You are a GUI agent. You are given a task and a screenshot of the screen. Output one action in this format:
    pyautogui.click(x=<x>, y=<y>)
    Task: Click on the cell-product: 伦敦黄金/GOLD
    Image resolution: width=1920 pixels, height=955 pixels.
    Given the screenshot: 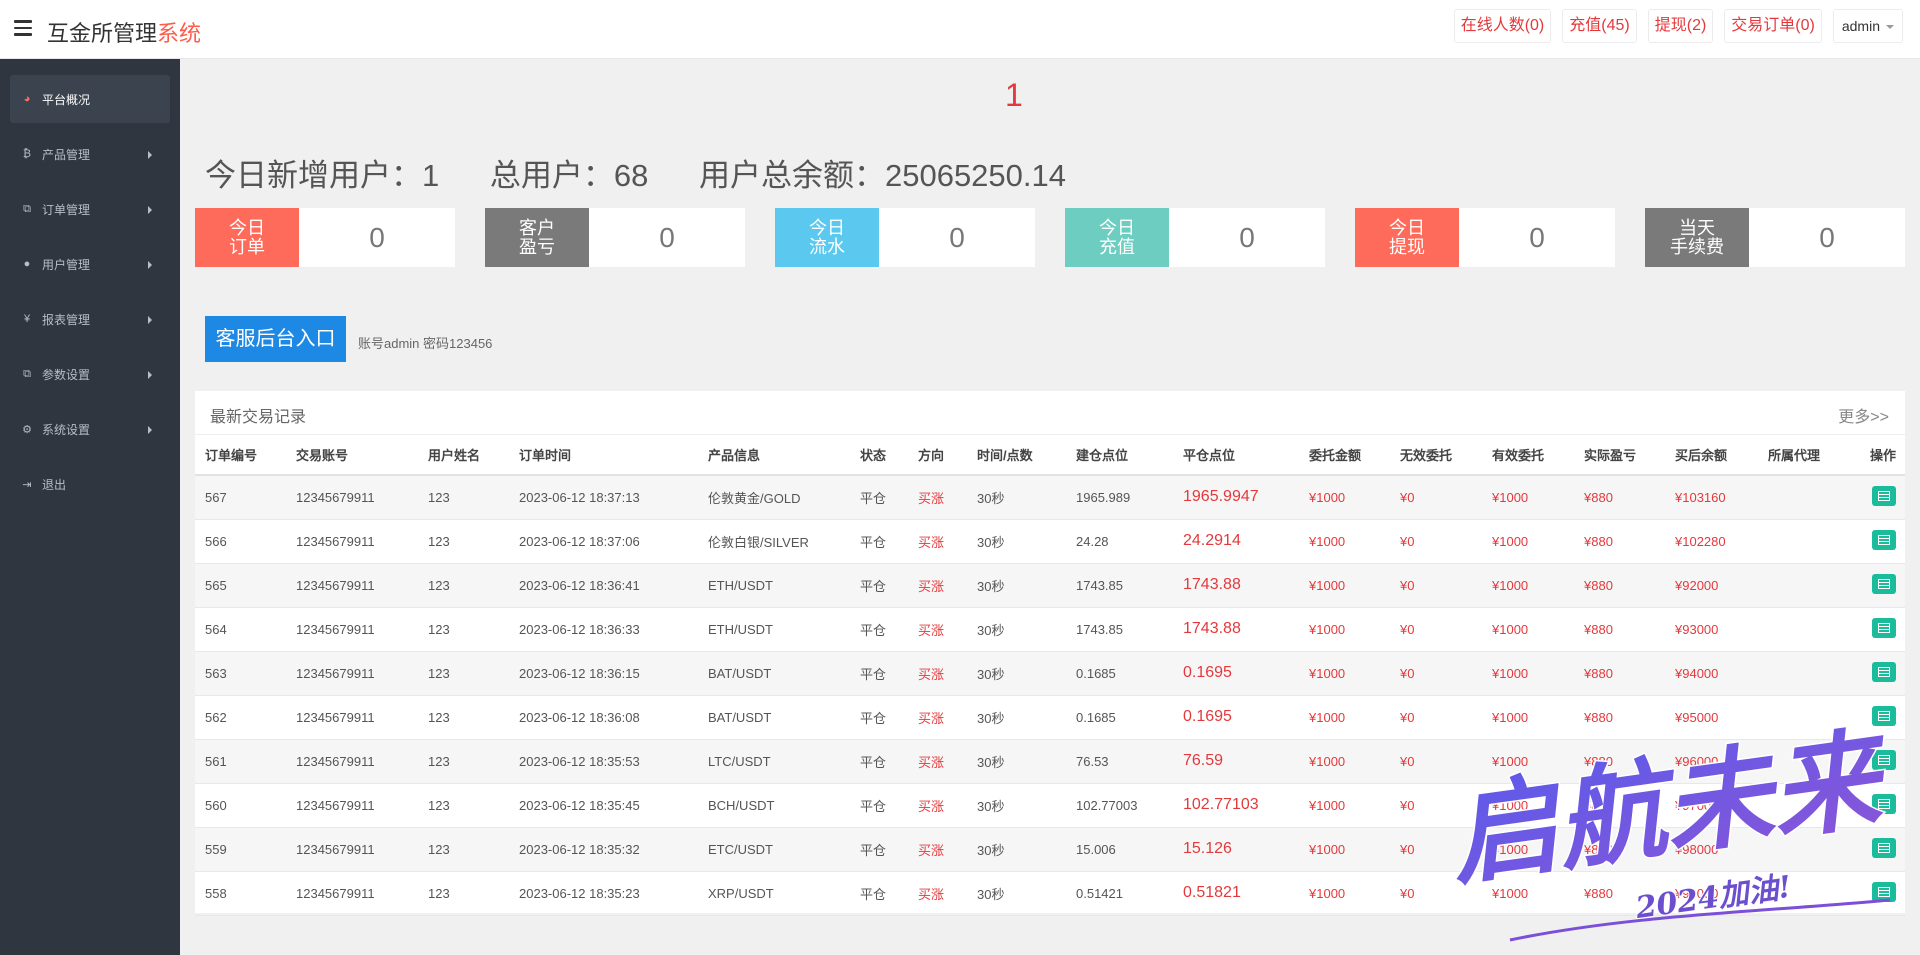 What is the action you would take?
    pyautogui.click(x=774, y=497)
    